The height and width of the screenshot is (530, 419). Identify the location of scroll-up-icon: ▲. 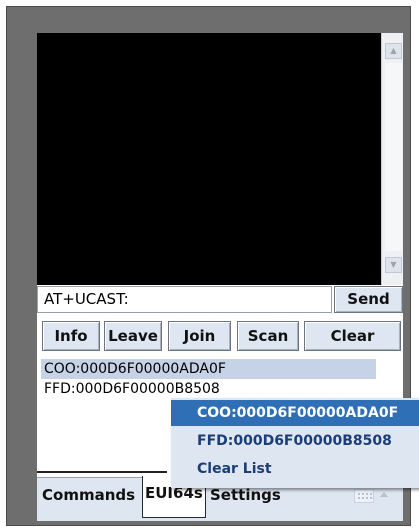
(393, 51).